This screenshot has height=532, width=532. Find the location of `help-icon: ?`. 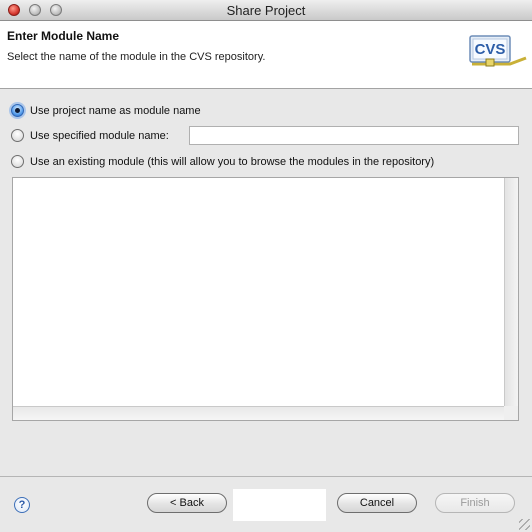

help-icon: ? is located at coordinates (22, 505).